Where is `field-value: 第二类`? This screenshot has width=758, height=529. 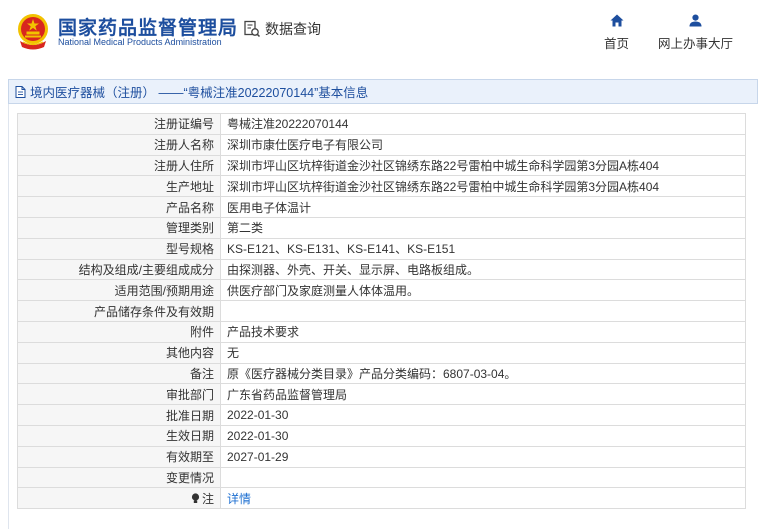 field-value: 第二类 is located at coordinates (483, 227).